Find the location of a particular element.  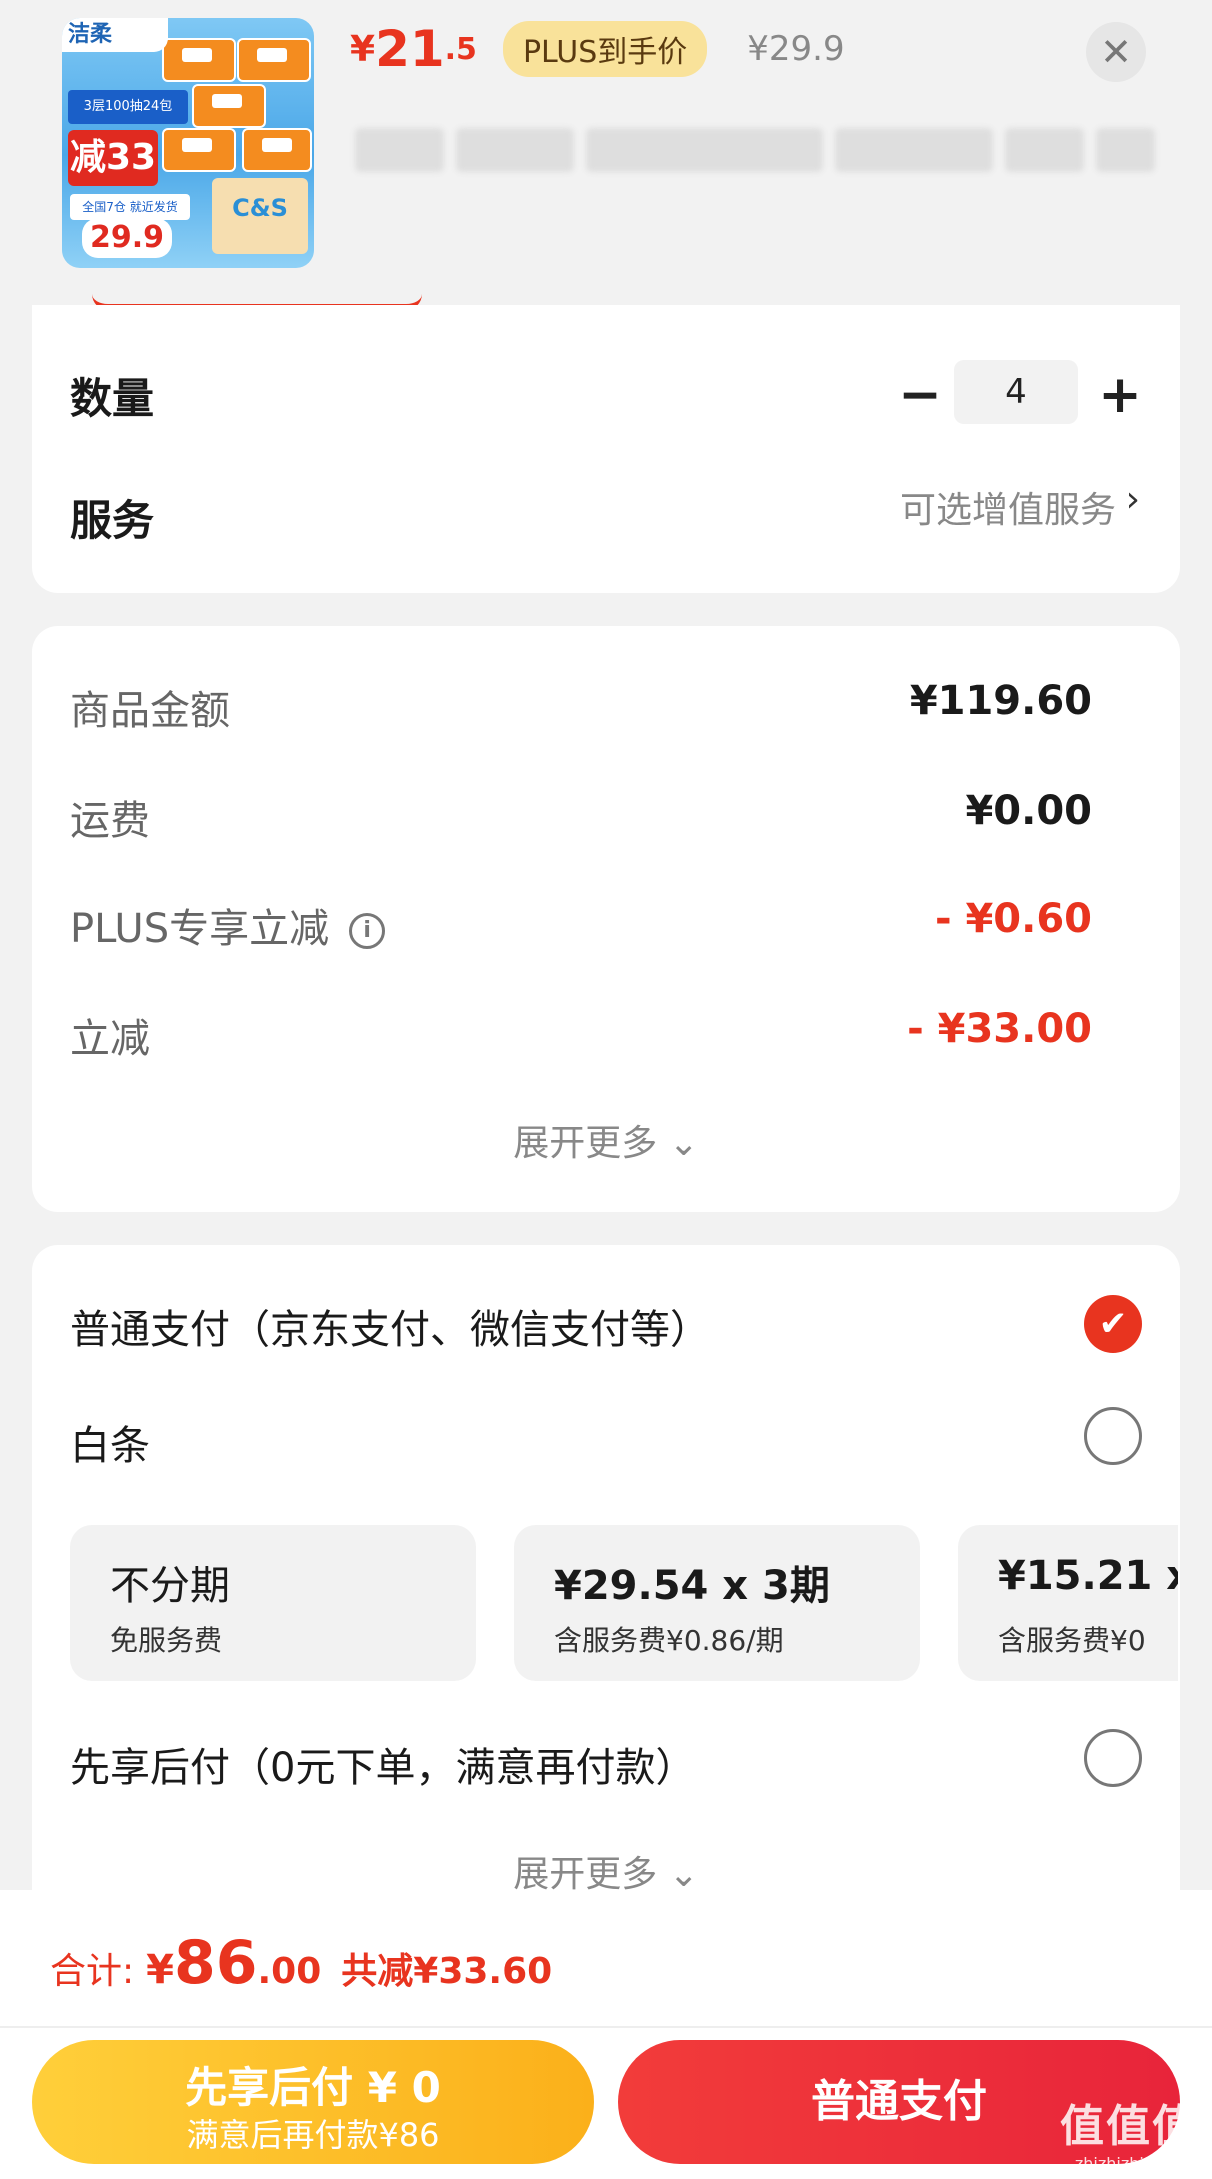

installment-option-6: ¥15.21 x 含服务费¥0 is located at coordinates (1068, 1603).